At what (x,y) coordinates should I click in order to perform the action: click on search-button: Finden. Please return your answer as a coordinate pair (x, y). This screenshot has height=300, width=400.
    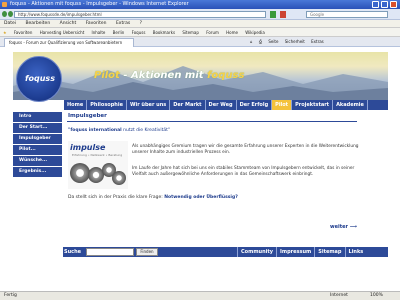
    Looking at the image, I should click on (147, 252).